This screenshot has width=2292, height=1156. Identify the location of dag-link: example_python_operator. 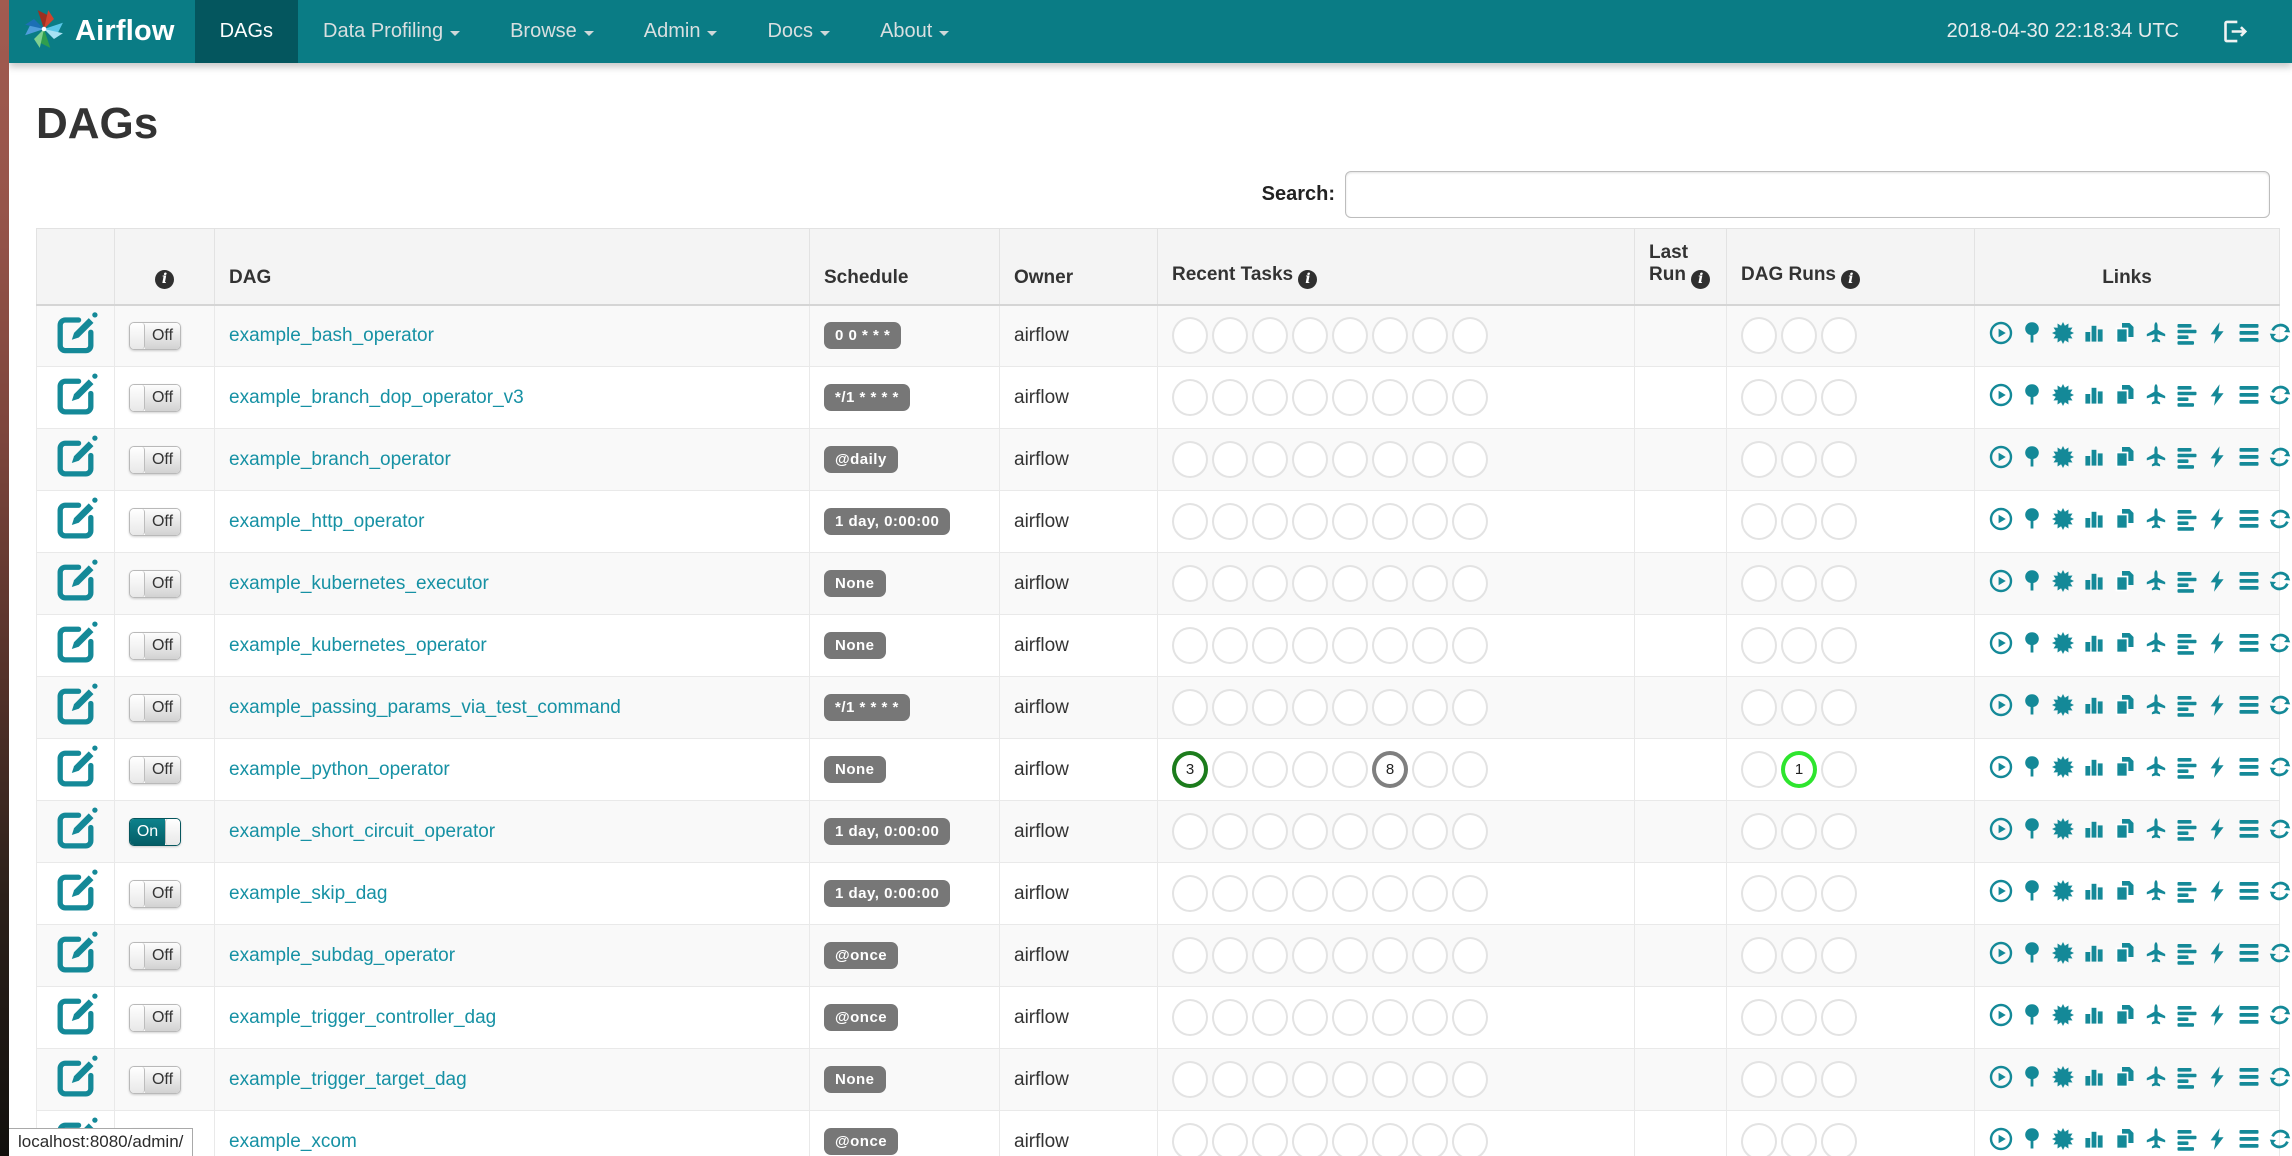
(339, 769).